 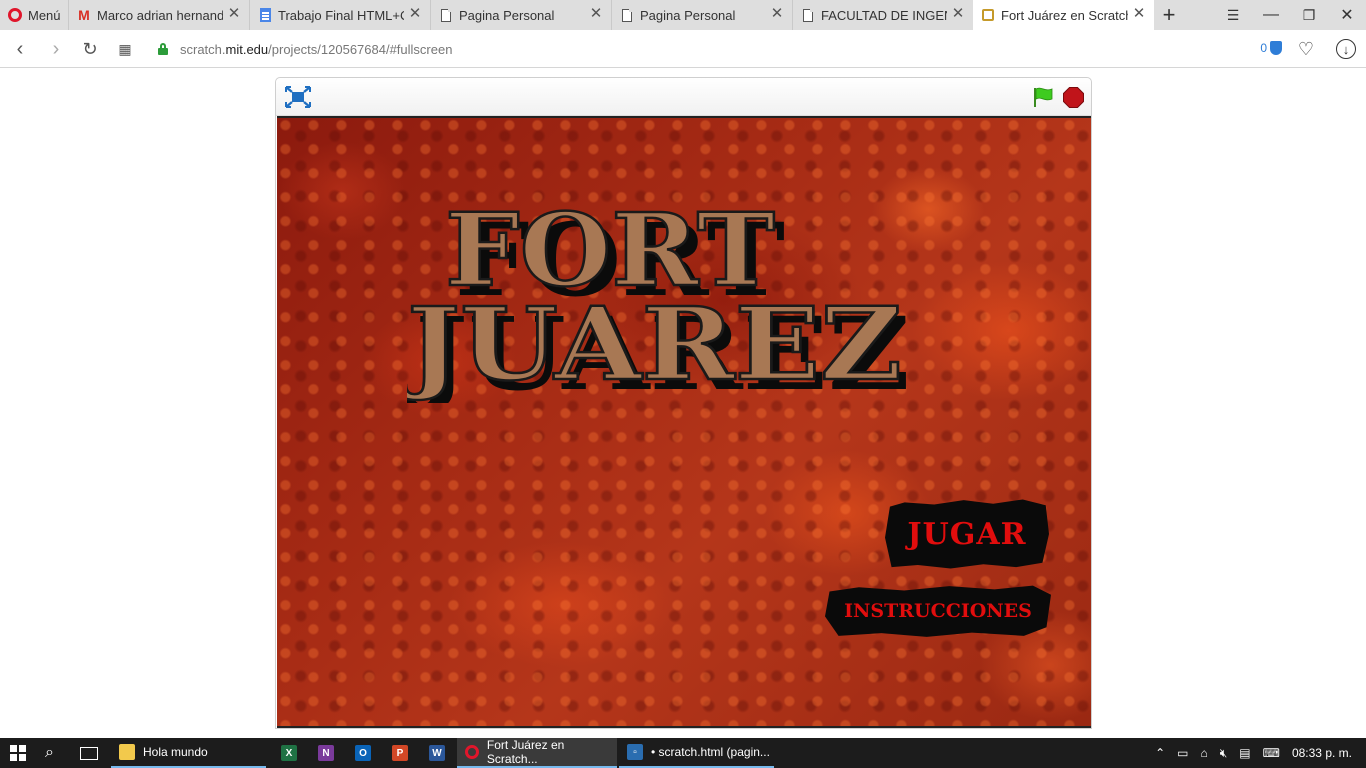 I want to click on speed-dial-button: ▦, so click(x=125, y=49).